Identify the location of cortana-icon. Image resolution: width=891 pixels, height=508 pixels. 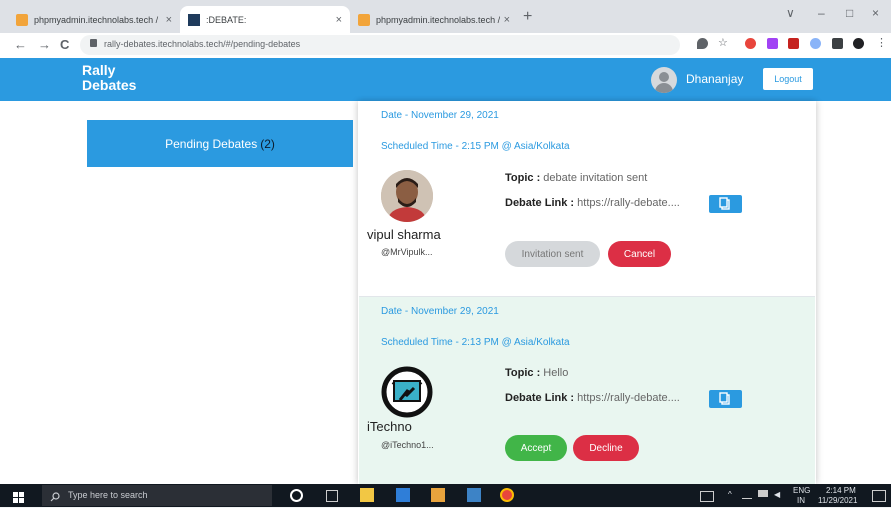
(296, 495).